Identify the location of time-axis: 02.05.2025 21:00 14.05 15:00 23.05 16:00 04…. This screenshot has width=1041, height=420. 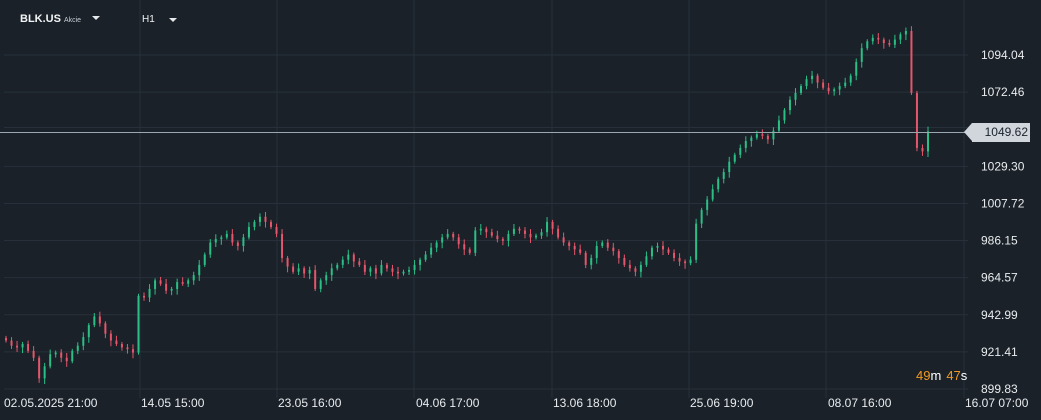
(516, 403).